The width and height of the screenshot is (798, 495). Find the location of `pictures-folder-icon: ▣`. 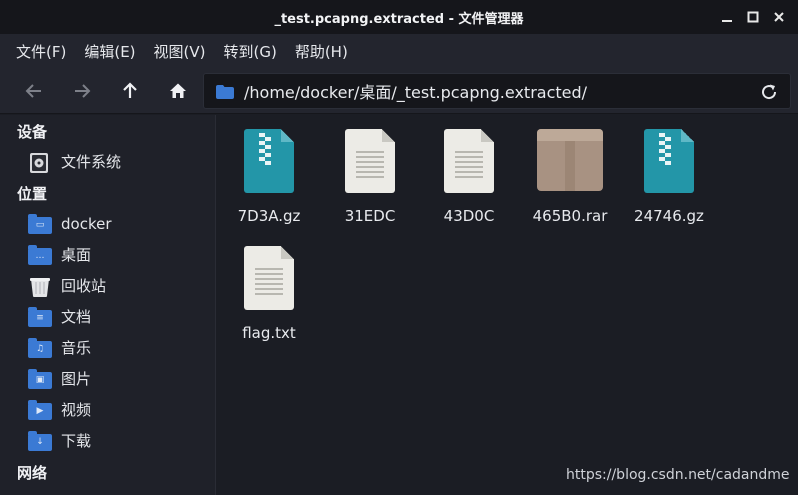

pictures-folder-icon: ▣ is located at coordinates (40, 378).